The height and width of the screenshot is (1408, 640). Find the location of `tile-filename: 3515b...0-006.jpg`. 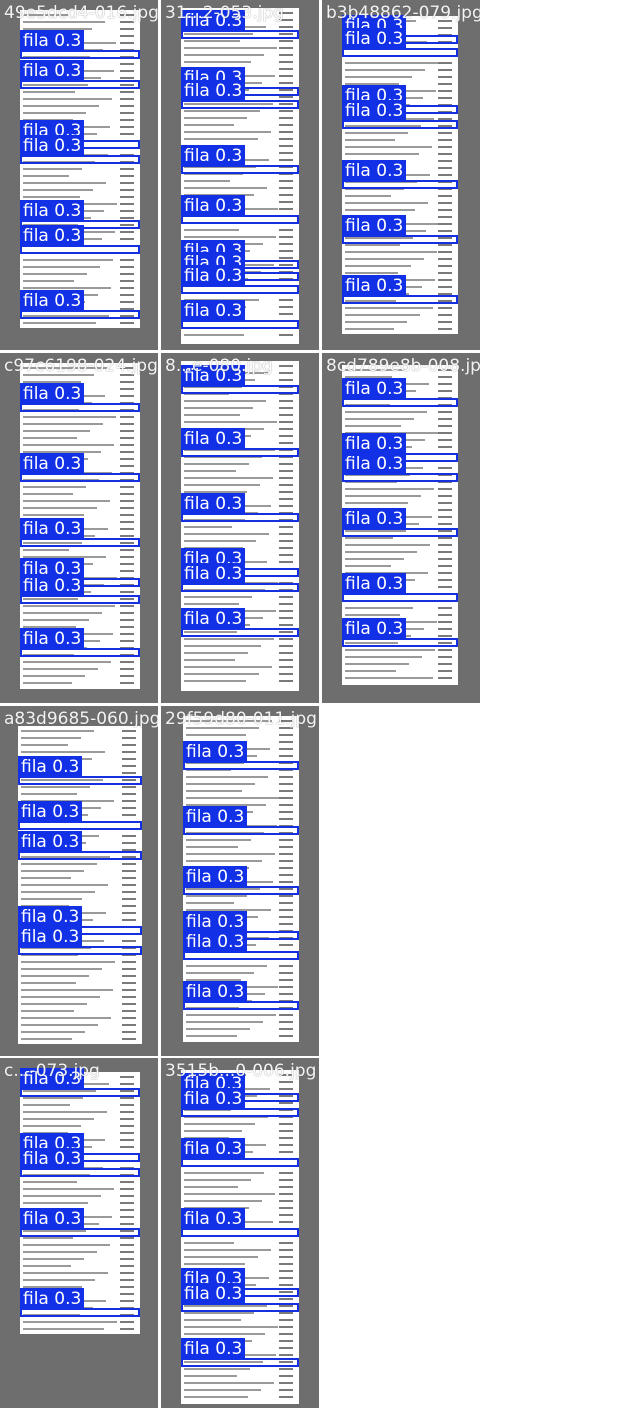

tile-filename: 3515b...0-006.jpg is located at coordinates (241, 1071).